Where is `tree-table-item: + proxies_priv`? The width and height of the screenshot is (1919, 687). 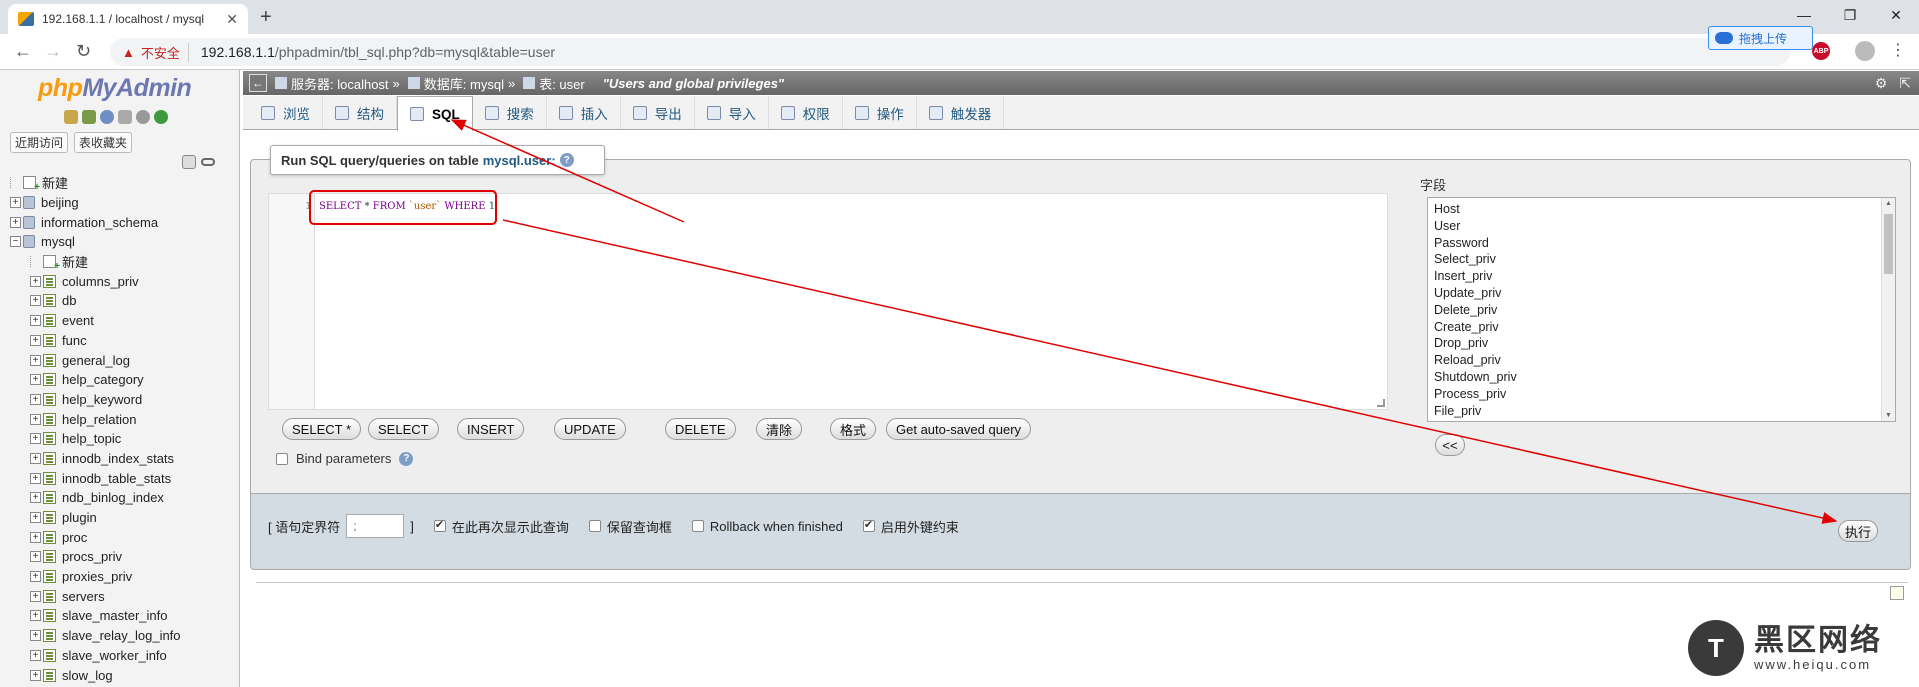
tree-table-item: + proxies_priv is located at coordinates (95, 577).